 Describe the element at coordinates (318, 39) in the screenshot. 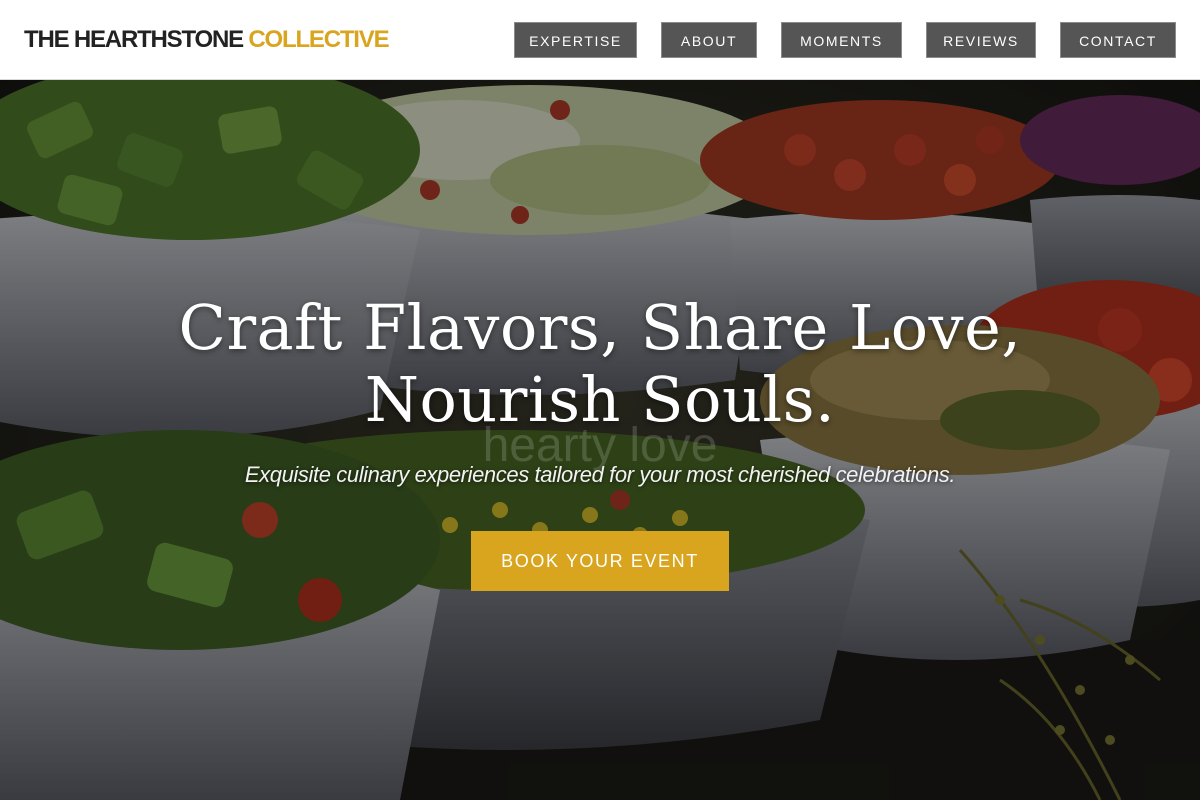

I see `brand-name-accent: COLLECTIVE` at that location.